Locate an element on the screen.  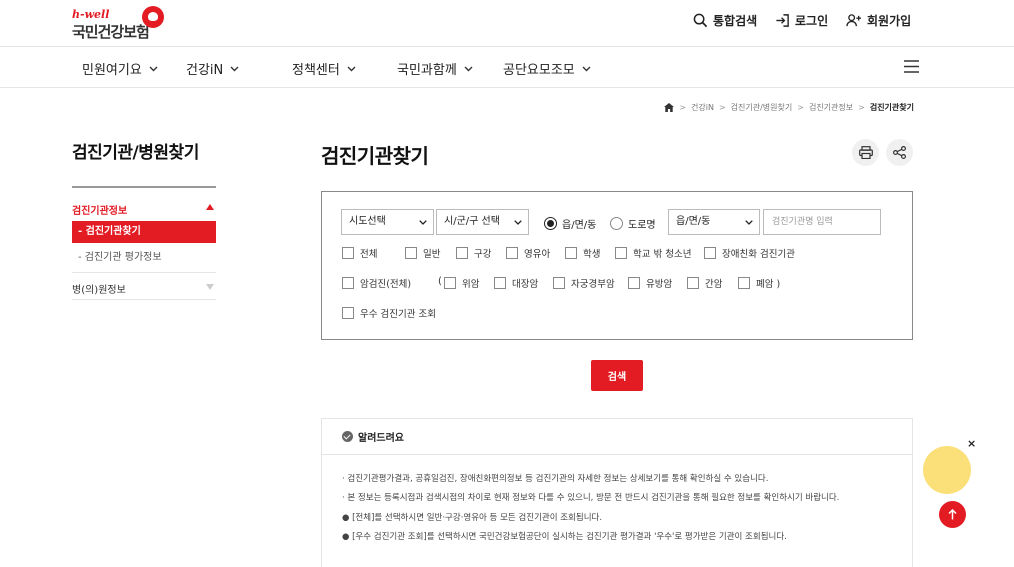
check-out-of-school-youth: 학교 밖 청소년 is located at coordinates (653, 253).